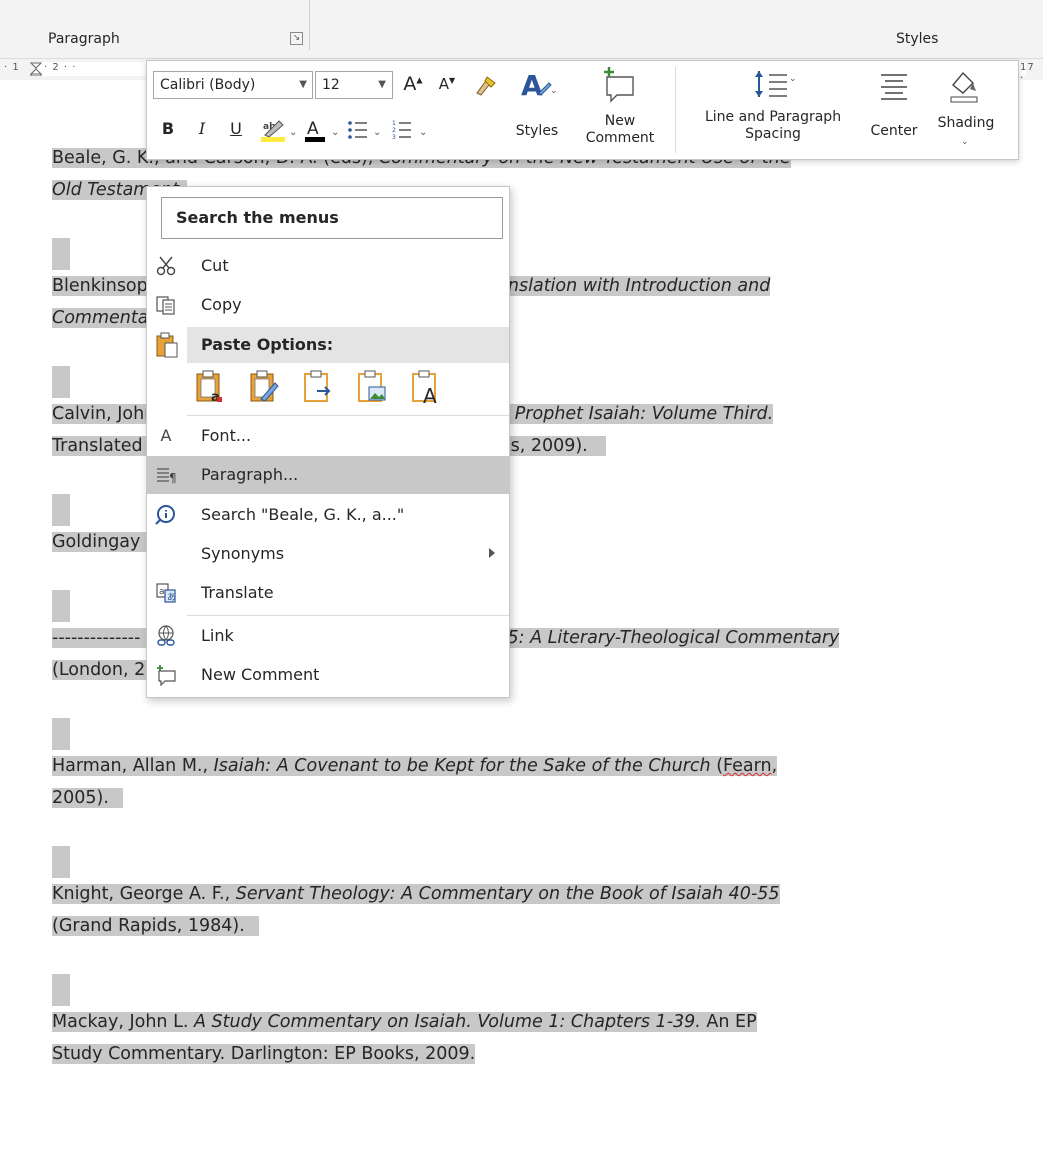 The image size is (1043, 1158). Describe the element at coordinates (243, 553) in the screenshot. I see `menu-item-label: Synonyms` at that location.